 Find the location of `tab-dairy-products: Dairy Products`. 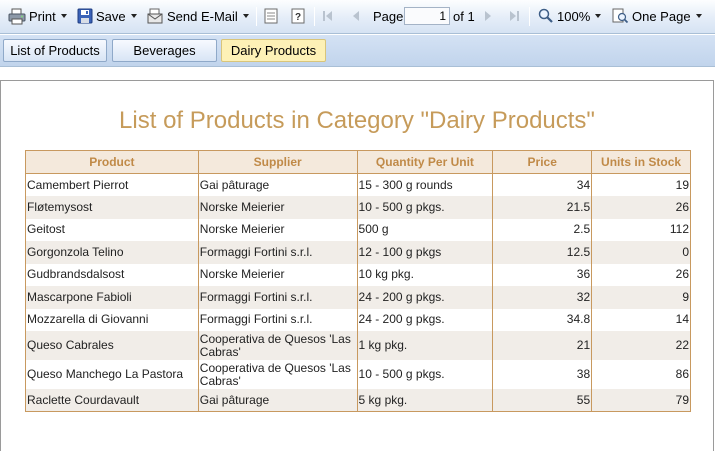

tab-dairy-products: Dairy Products is located at coordinates (273, 50).